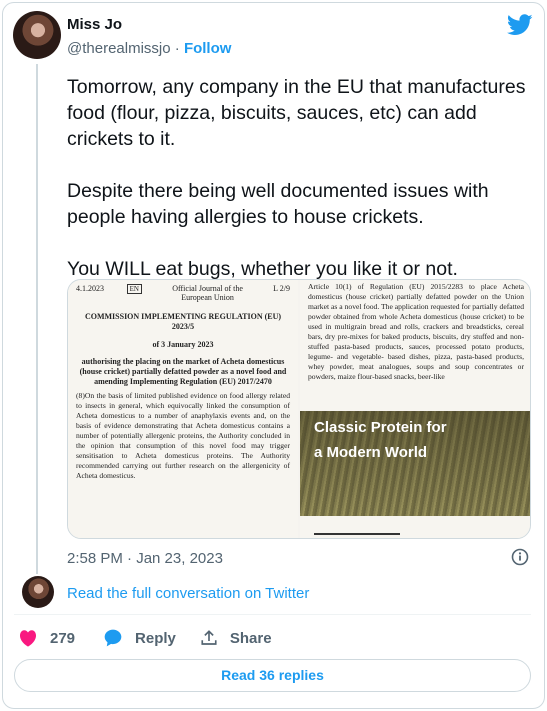 This screenshot has width=547, height=711. I want to click on follow-button: Follow, so click(208, 48).